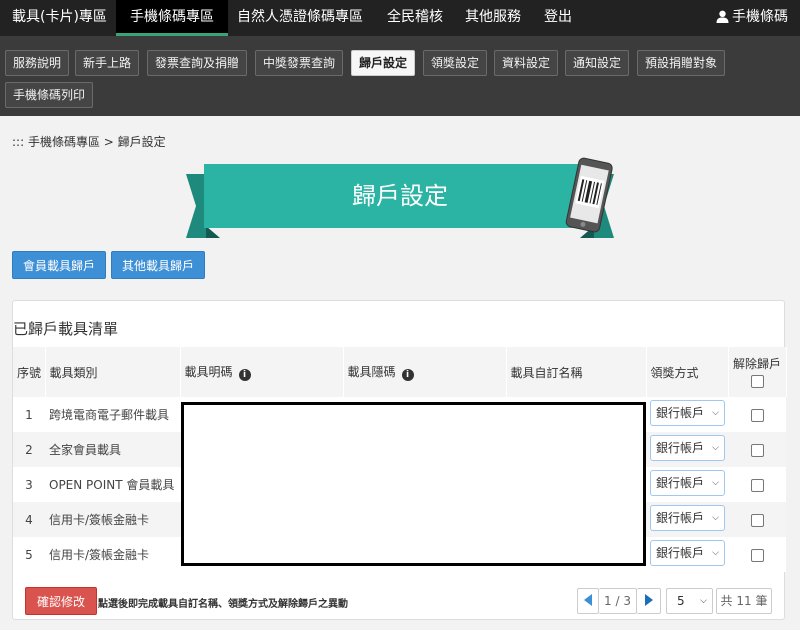 The image size is (800, 630). What do you see at coordinates (589, 195) in the screenshot?
I see `barcode-phone-icon` at bounding box center [589, 195].